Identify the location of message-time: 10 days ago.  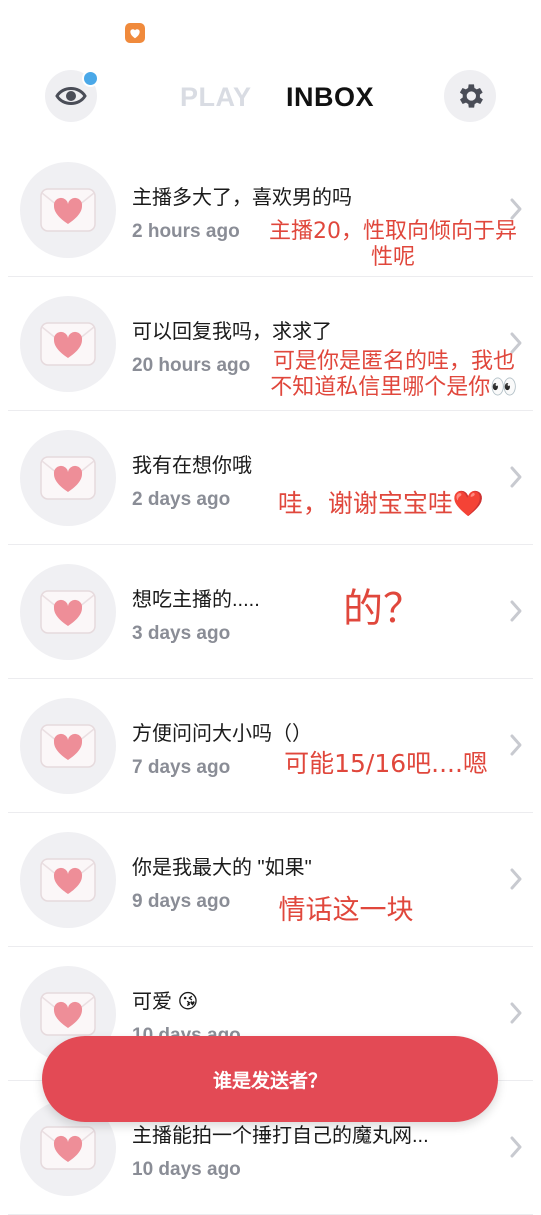
(186, 1169).